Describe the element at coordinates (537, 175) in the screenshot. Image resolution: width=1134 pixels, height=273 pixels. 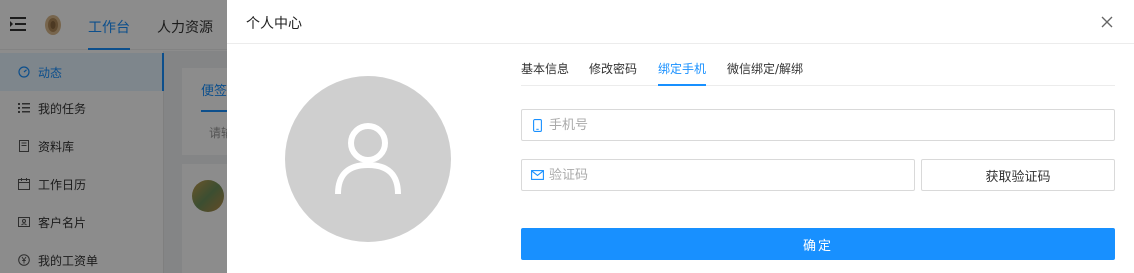
I see `mail-icon` at that location.